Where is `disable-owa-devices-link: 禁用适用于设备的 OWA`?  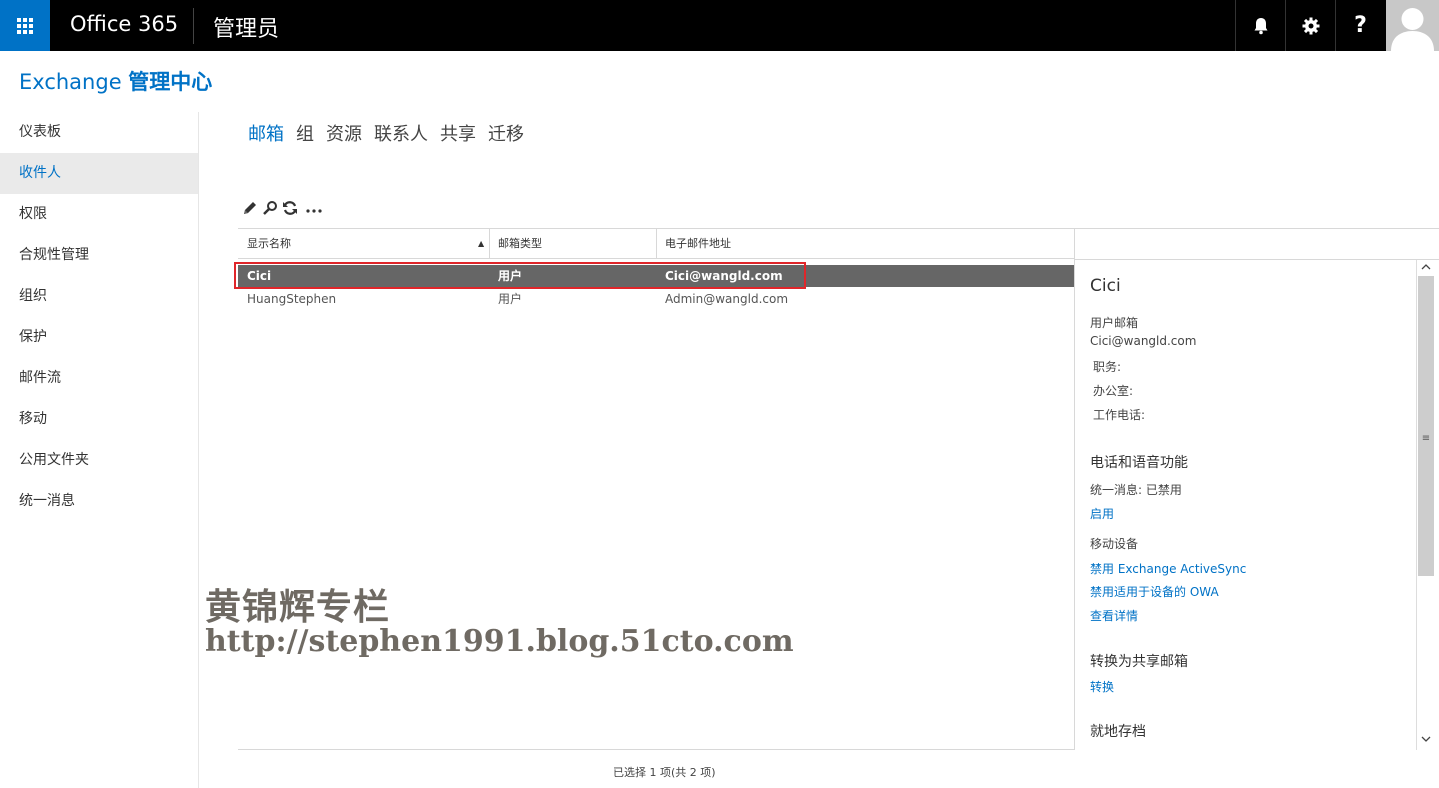 disable-owa-devices-link: 禁用适用于设备的 OWA is located at coordinates (1154, 591).